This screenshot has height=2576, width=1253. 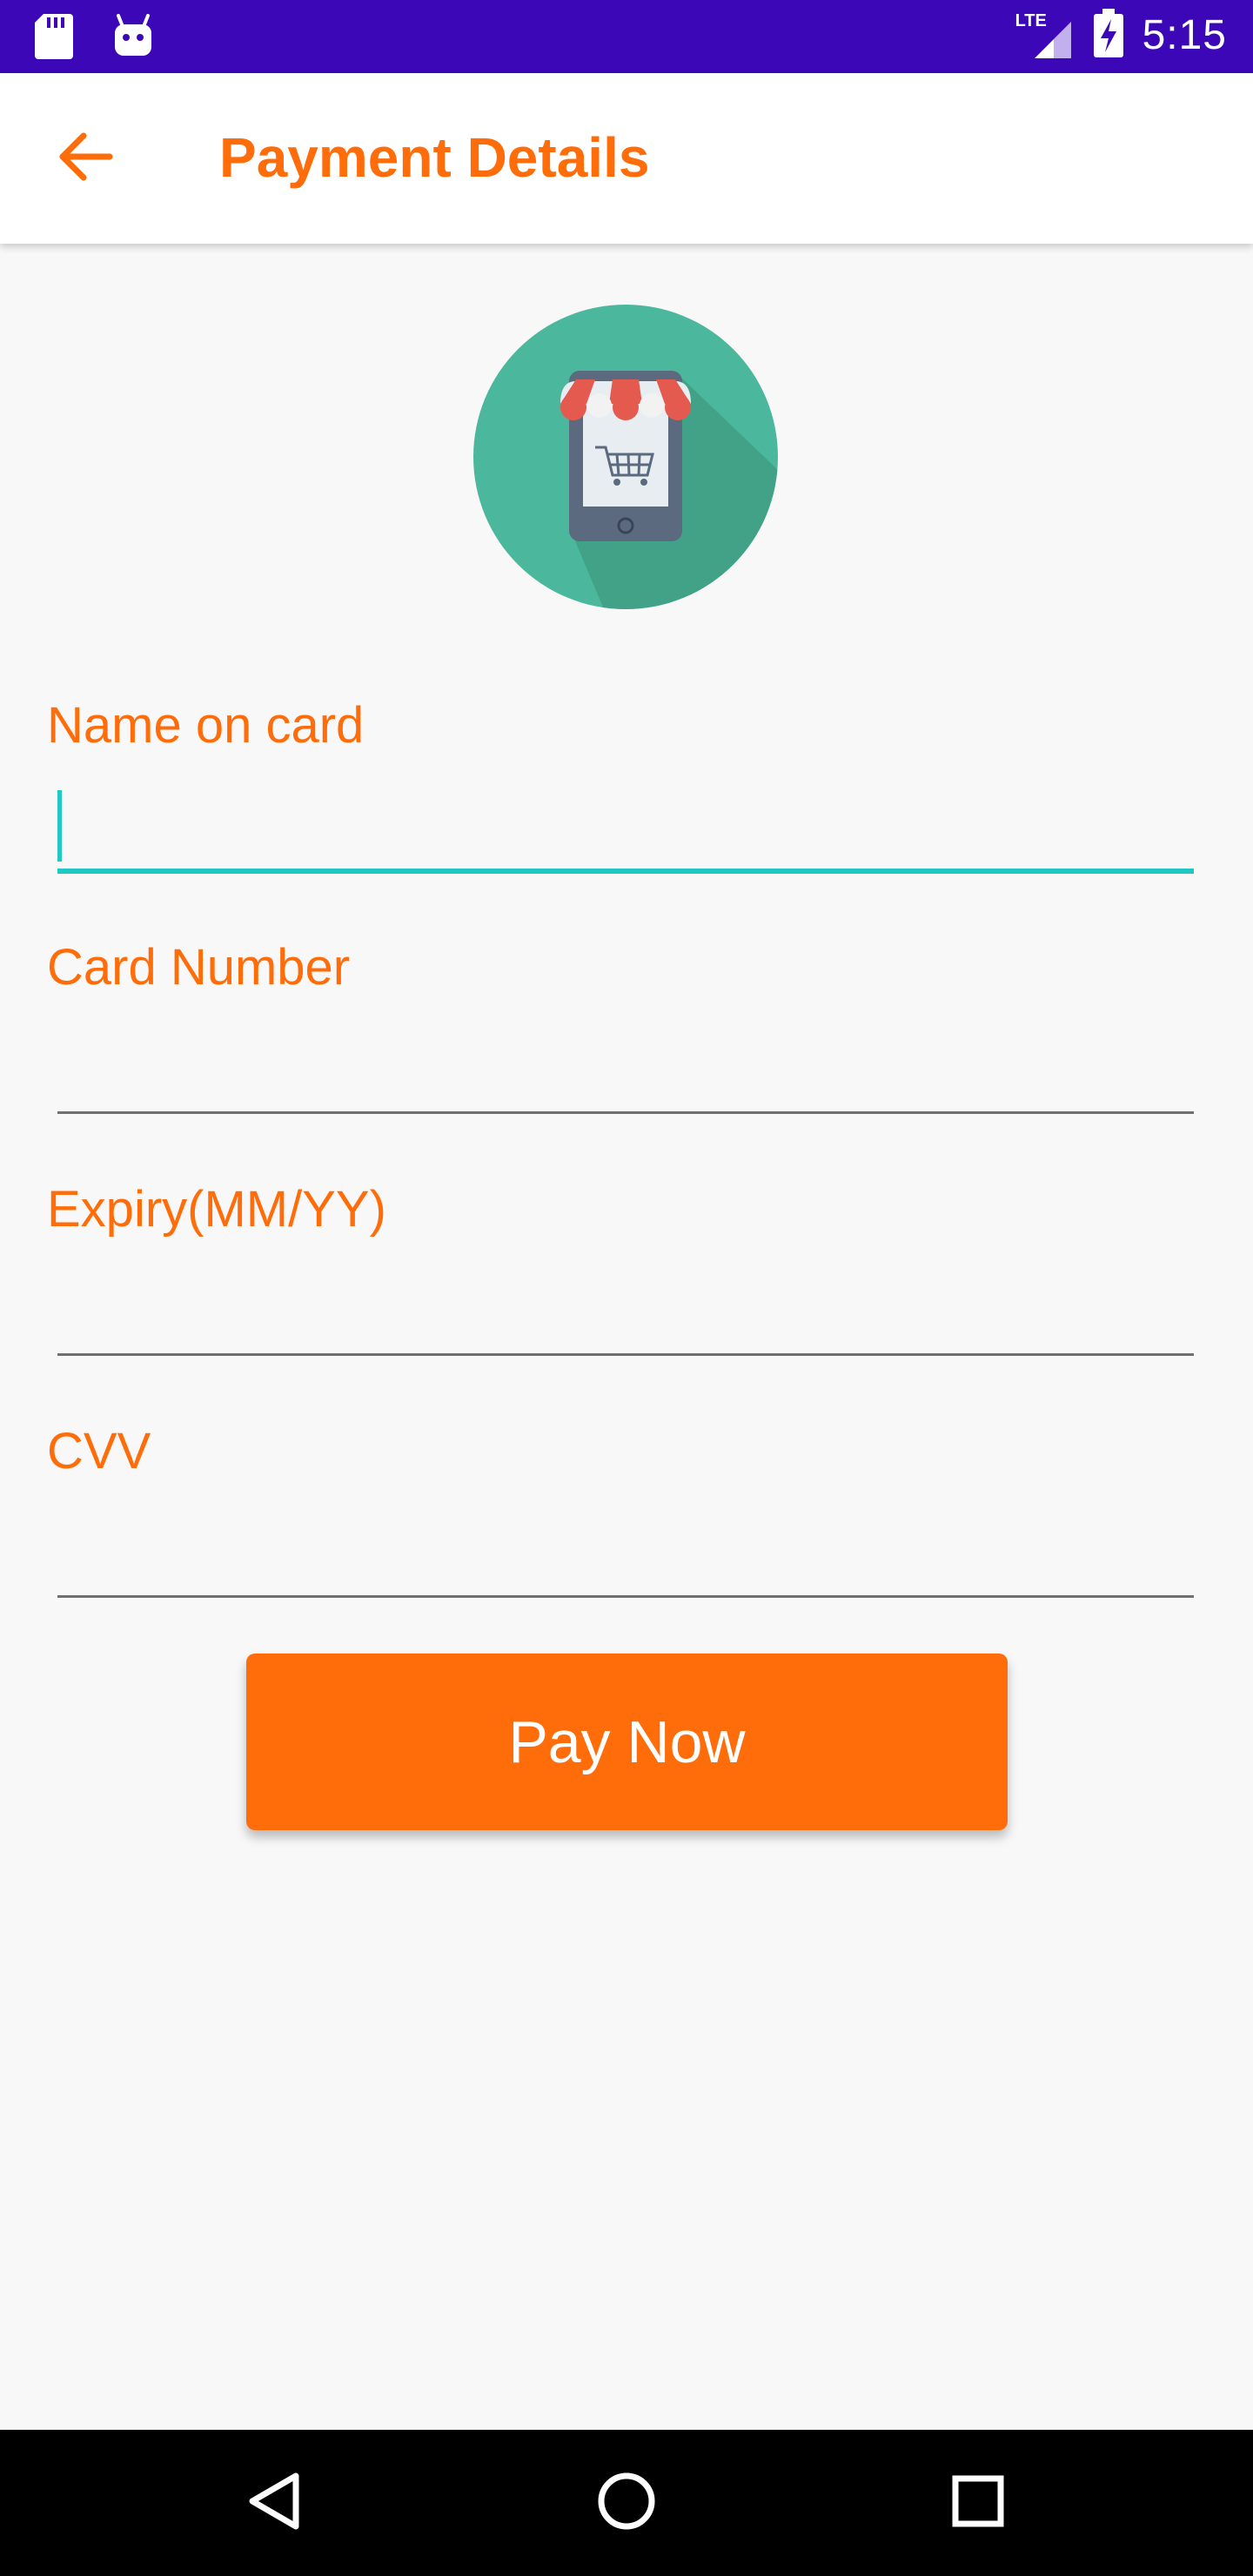 I want to click on signal-icon: LTE, so click(x=1045, y=35).